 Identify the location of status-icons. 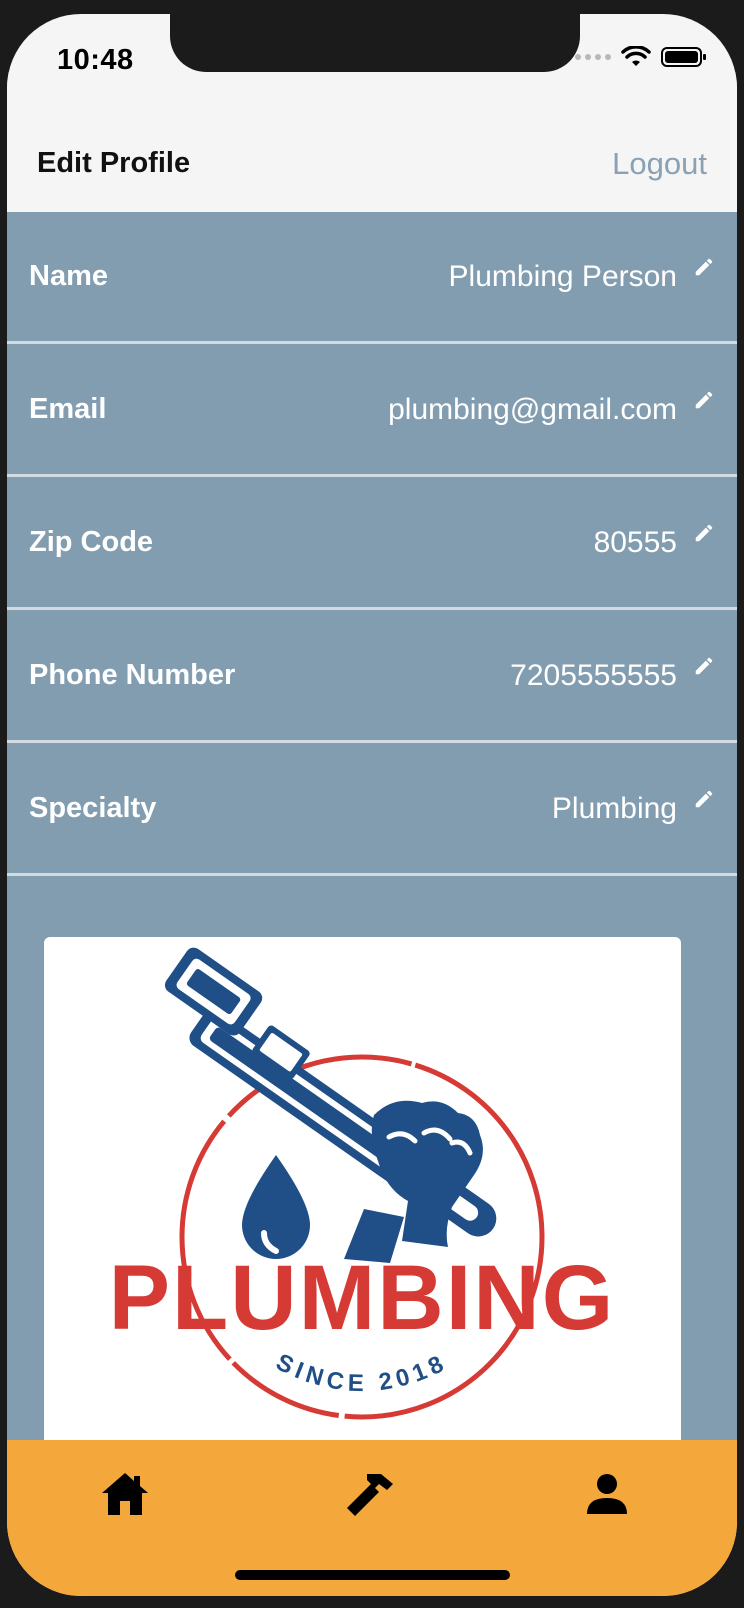
(641, 57).